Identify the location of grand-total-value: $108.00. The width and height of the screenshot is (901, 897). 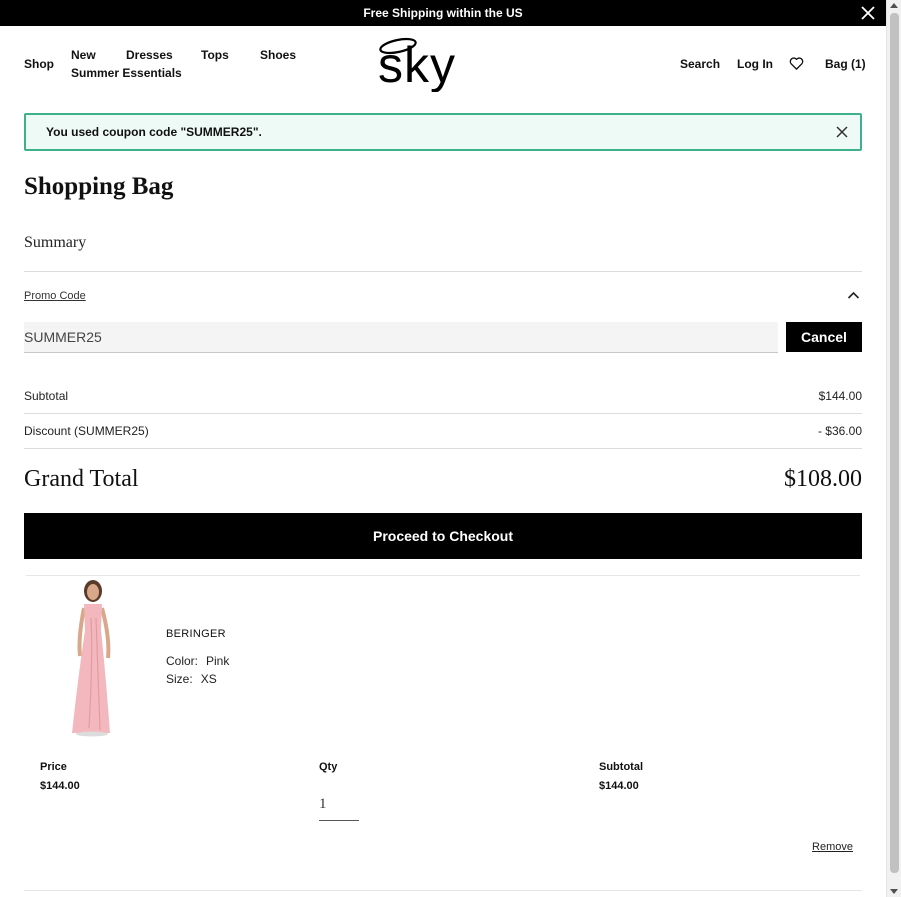
(823, 479).